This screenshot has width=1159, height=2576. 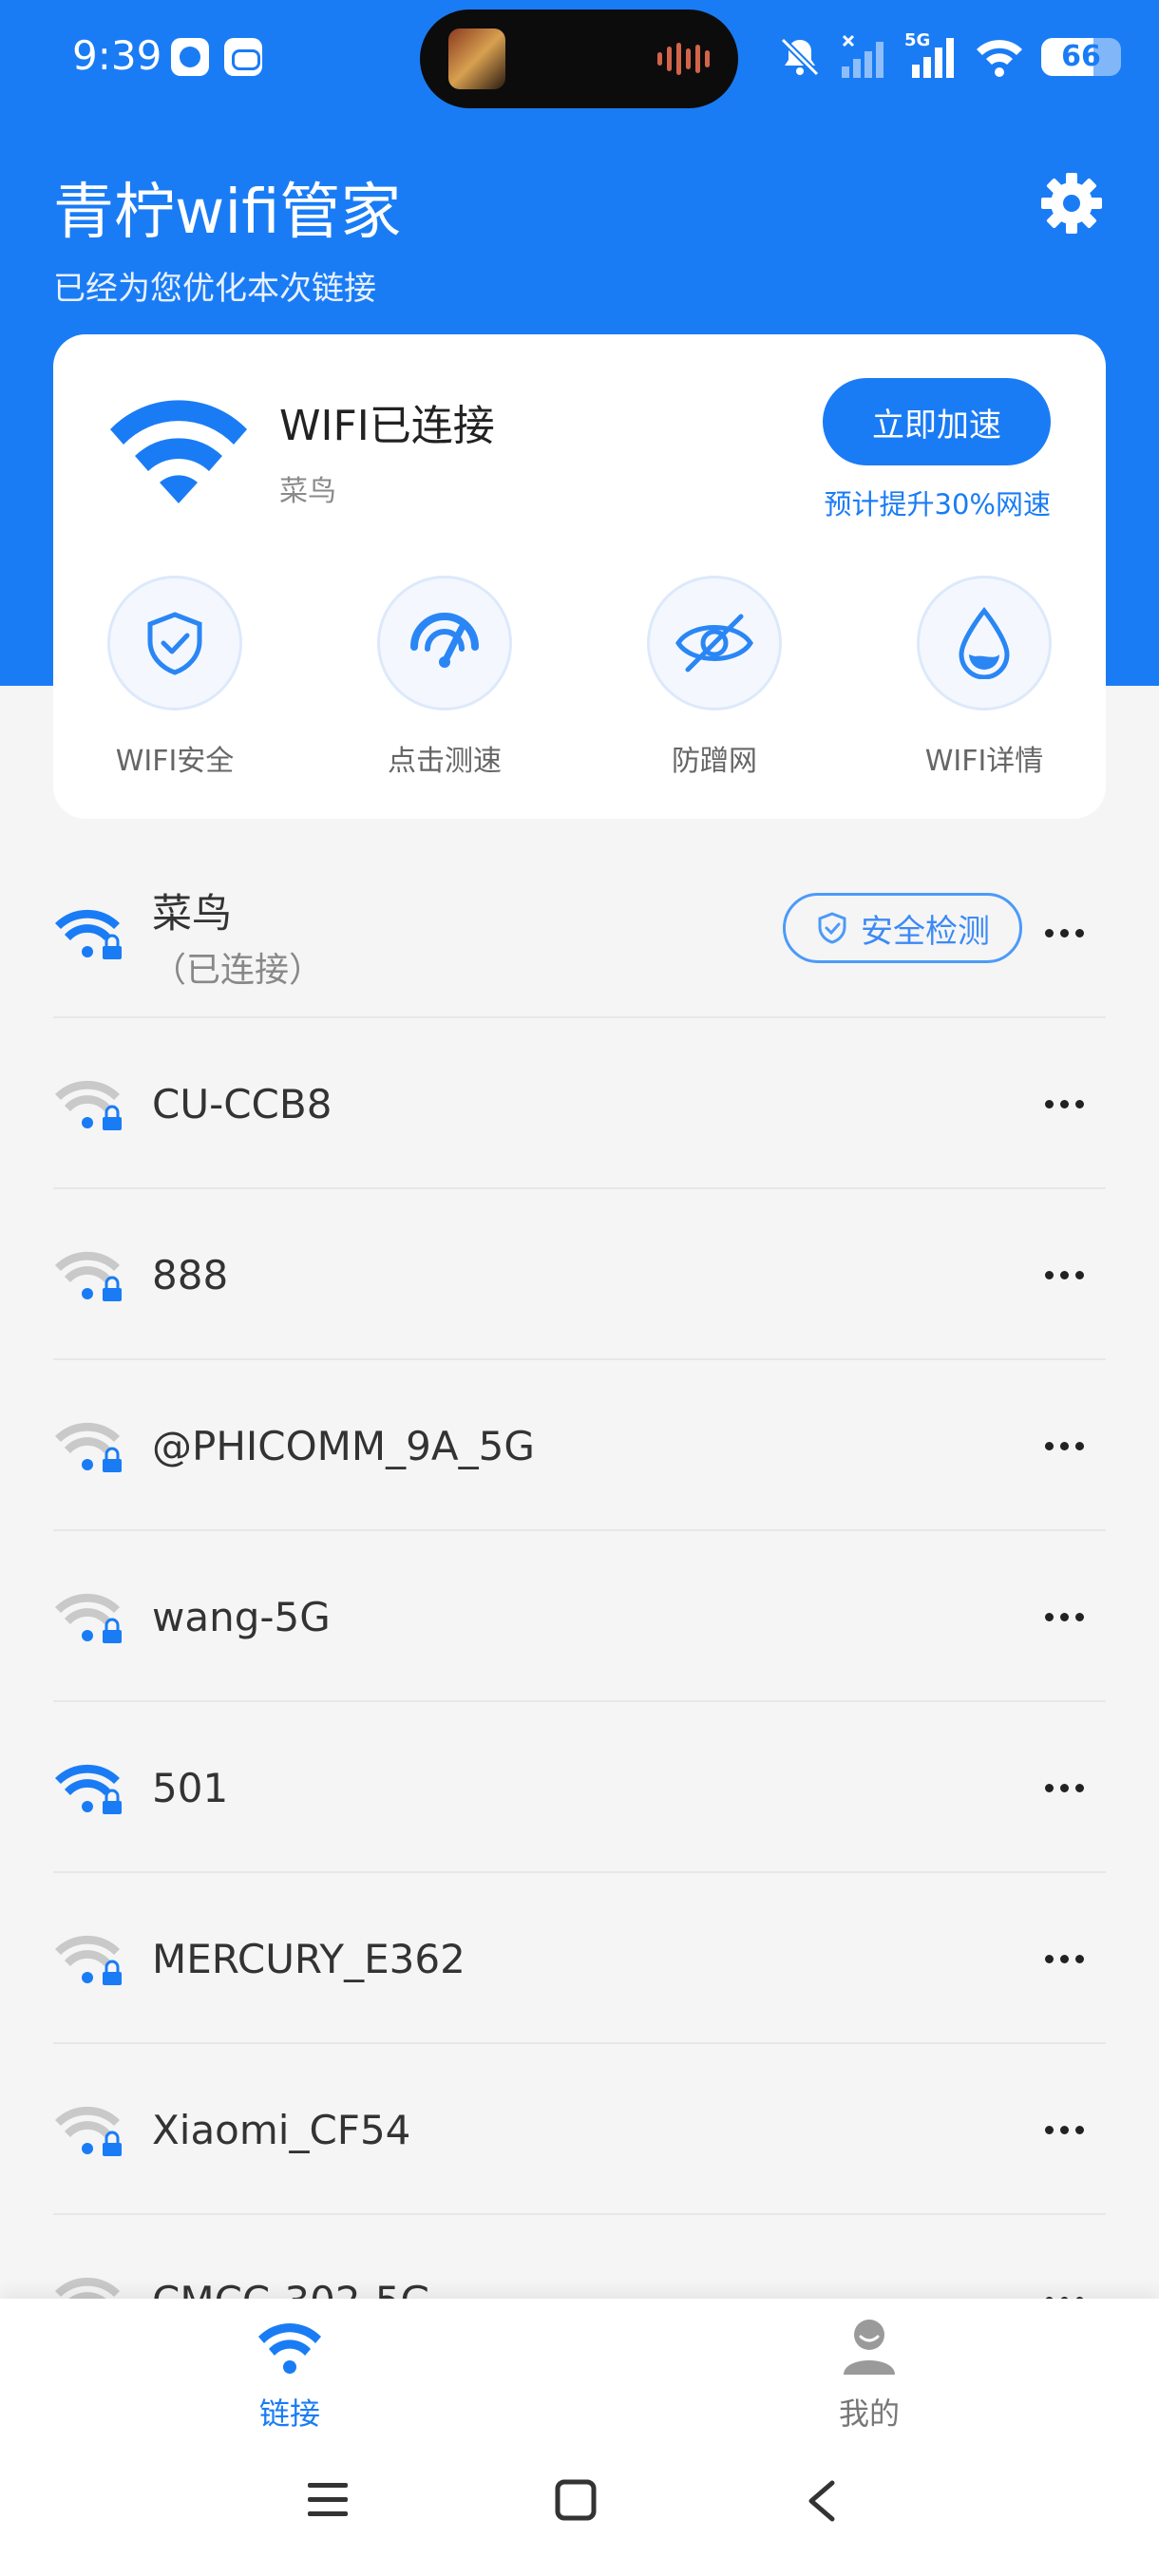 I want to click on user-icon, so click(x=869, y=2347).